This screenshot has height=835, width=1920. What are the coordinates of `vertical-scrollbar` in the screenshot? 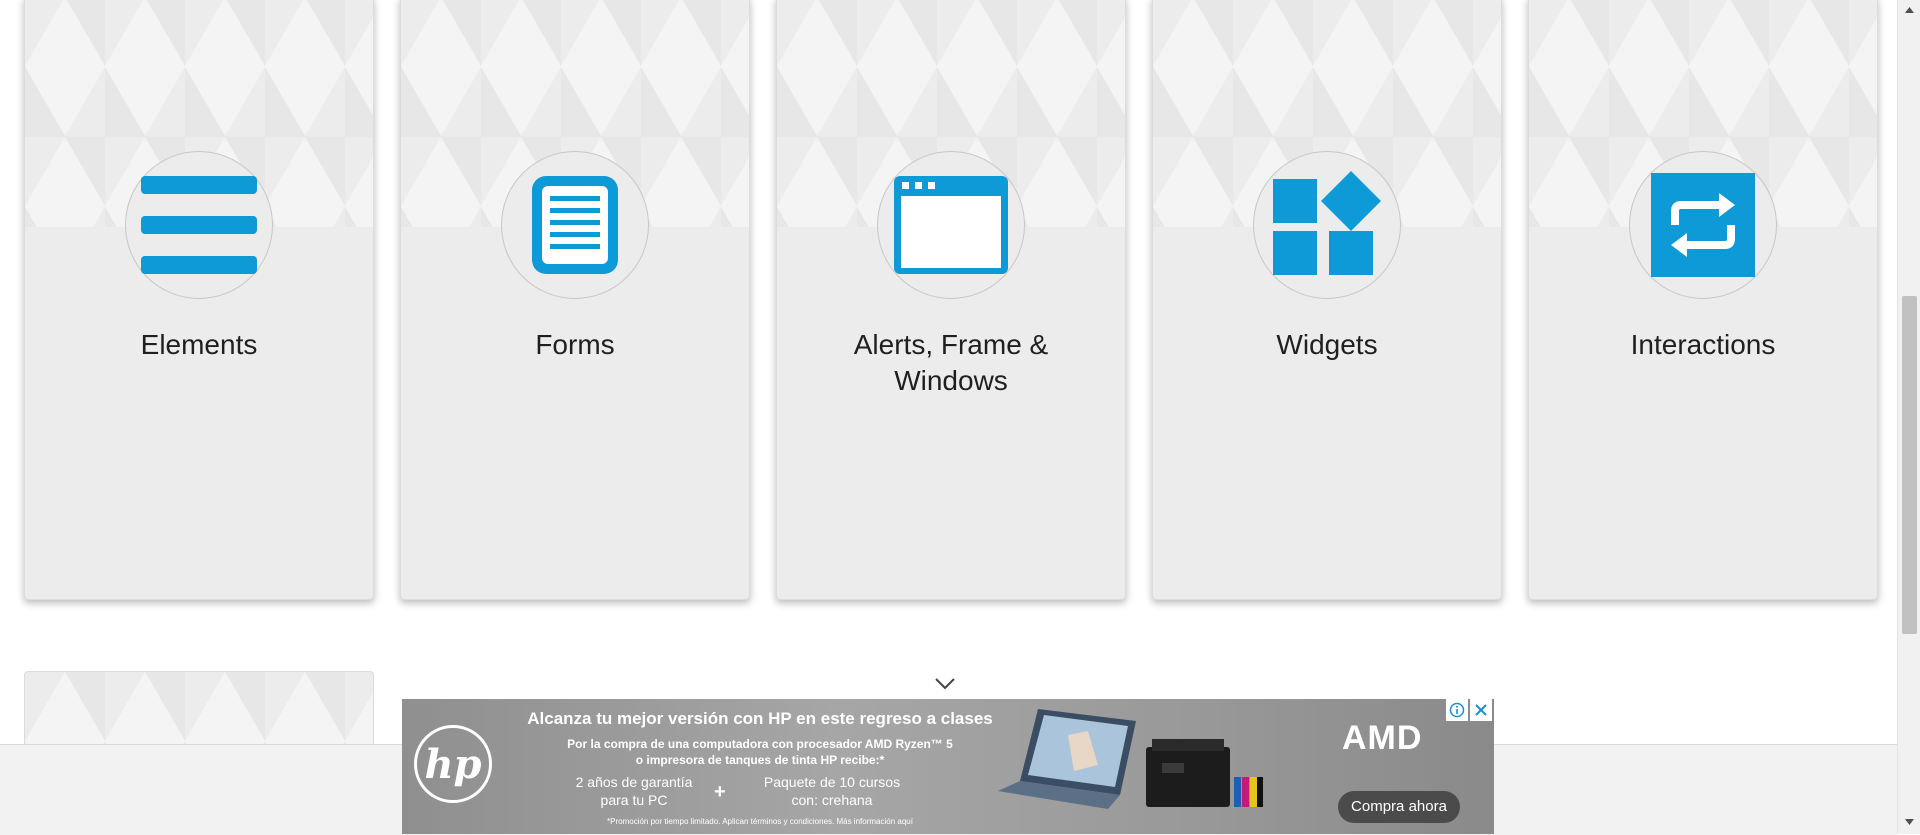 It's located at (1908, 417).